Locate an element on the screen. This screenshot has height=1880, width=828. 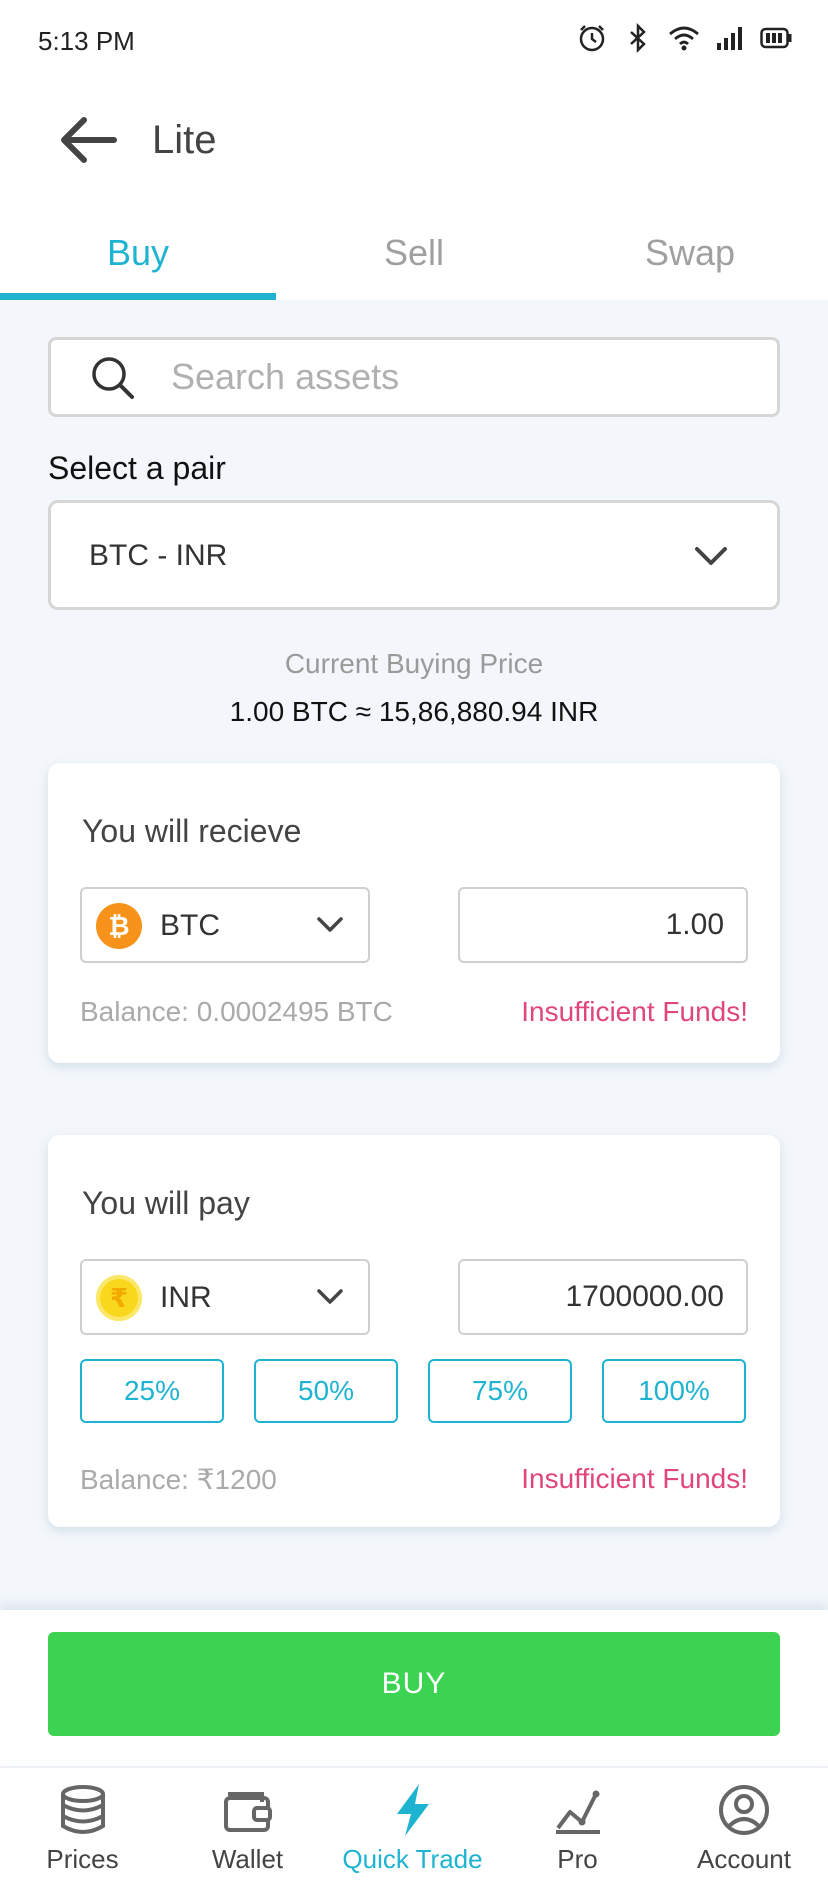
rupee-coin-icon: ₹ is located at coordinates (119, 1298).